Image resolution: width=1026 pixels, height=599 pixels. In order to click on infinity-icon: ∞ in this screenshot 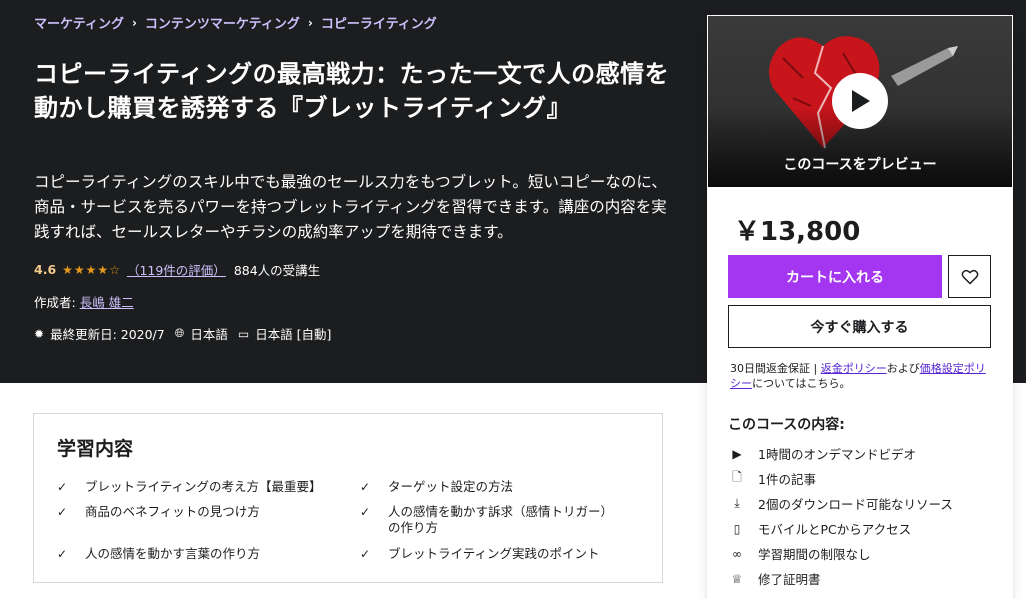, I will do `click(737, 553)`.